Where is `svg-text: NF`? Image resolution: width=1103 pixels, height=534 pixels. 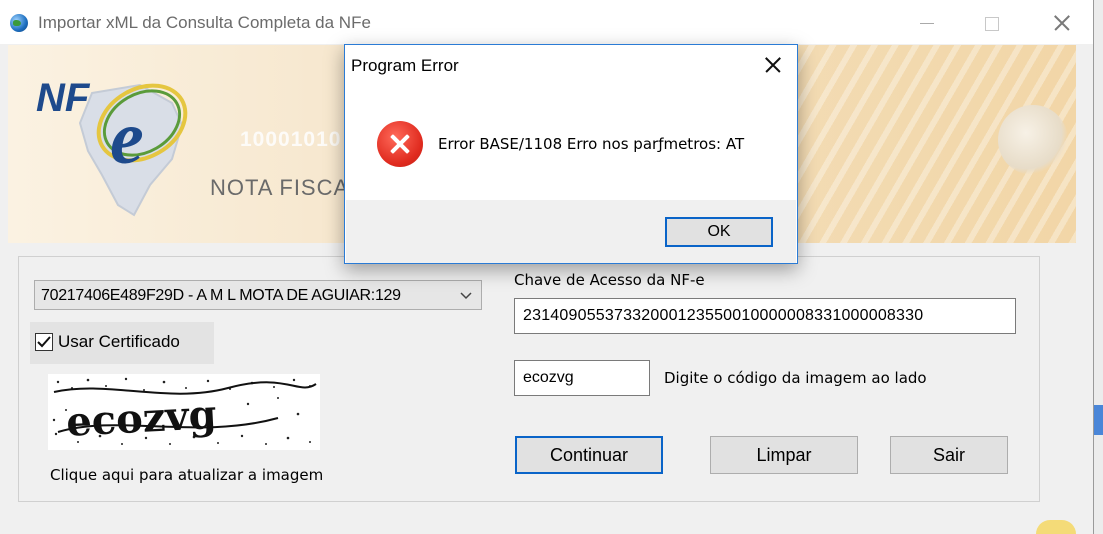
svg-text: NF is located at coordinates (63, 98).